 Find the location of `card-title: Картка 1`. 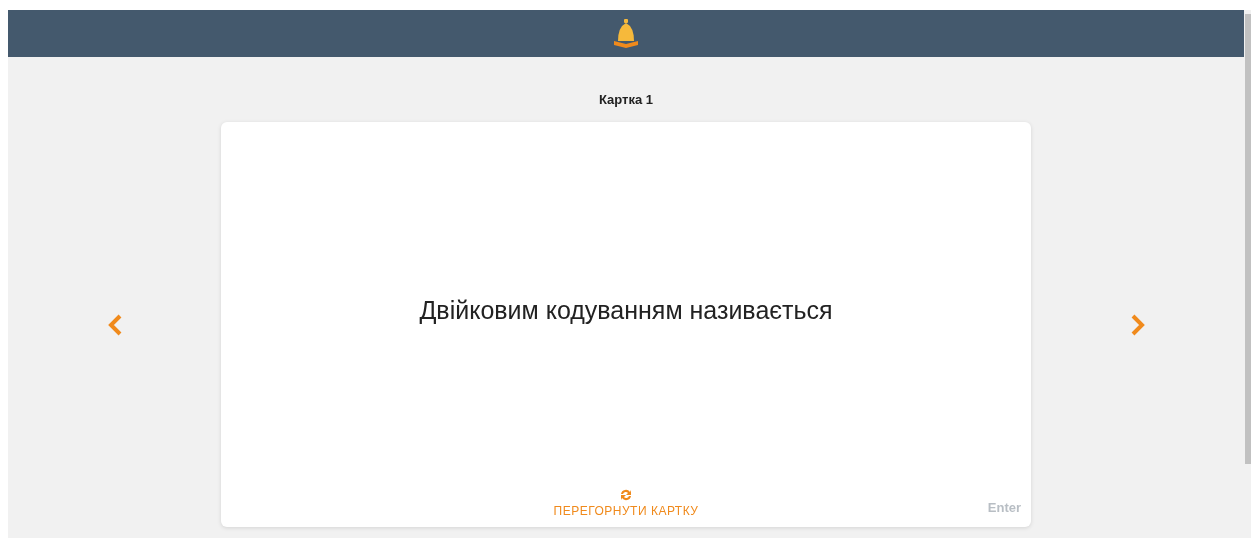

card-title: Картка 1 is located at coordinates (625, 100).